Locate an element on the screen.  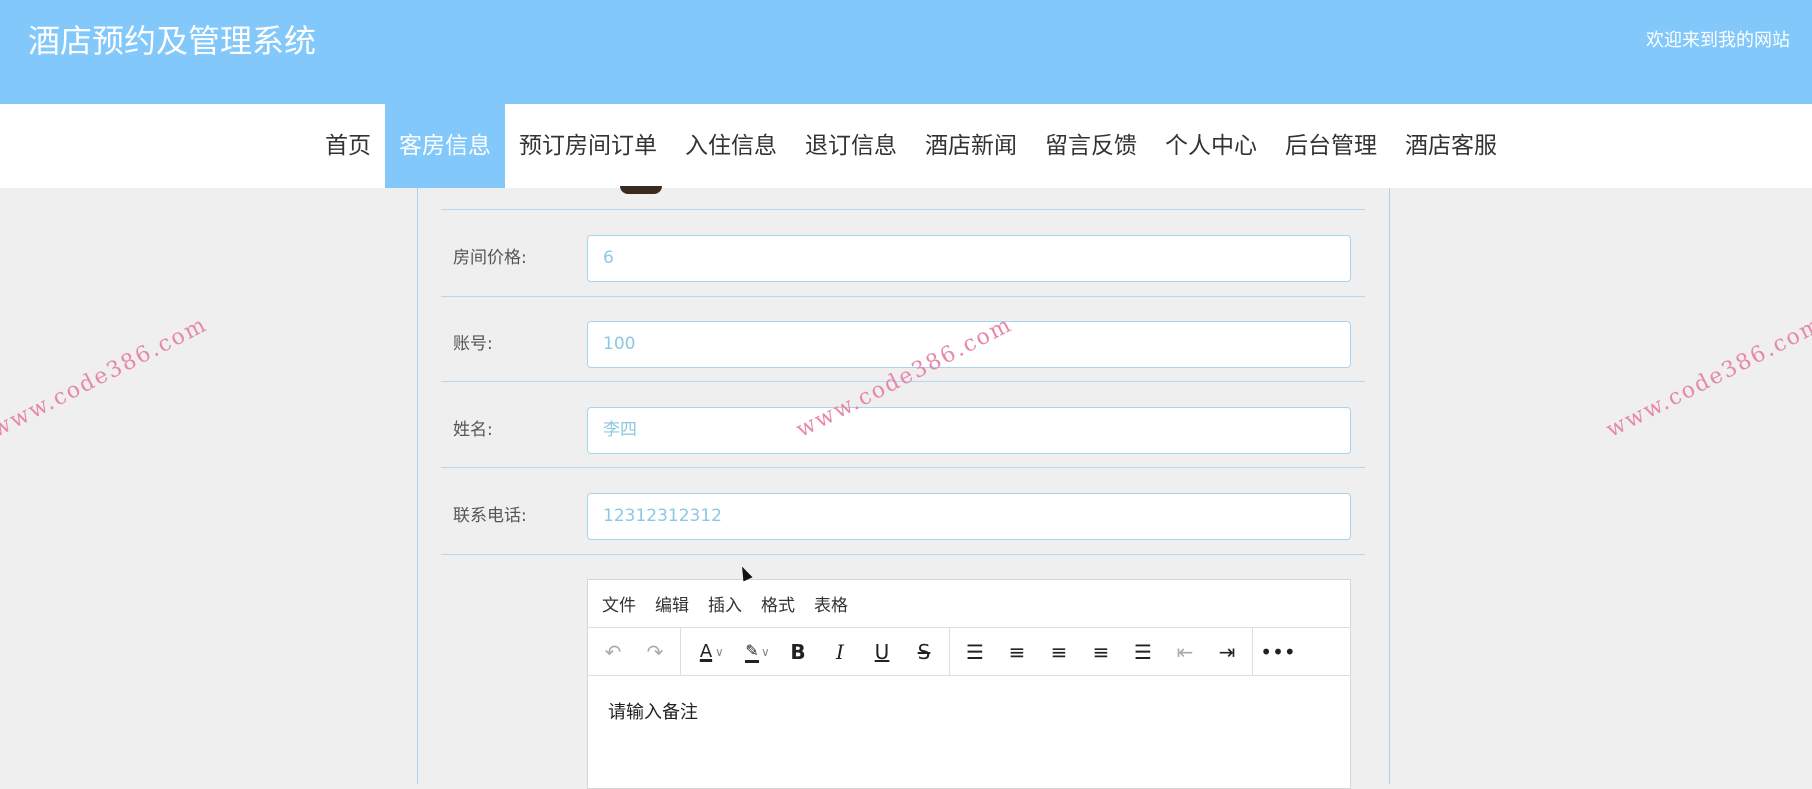
editor-content: 请输入备注 is located at coordinates (969, 711).